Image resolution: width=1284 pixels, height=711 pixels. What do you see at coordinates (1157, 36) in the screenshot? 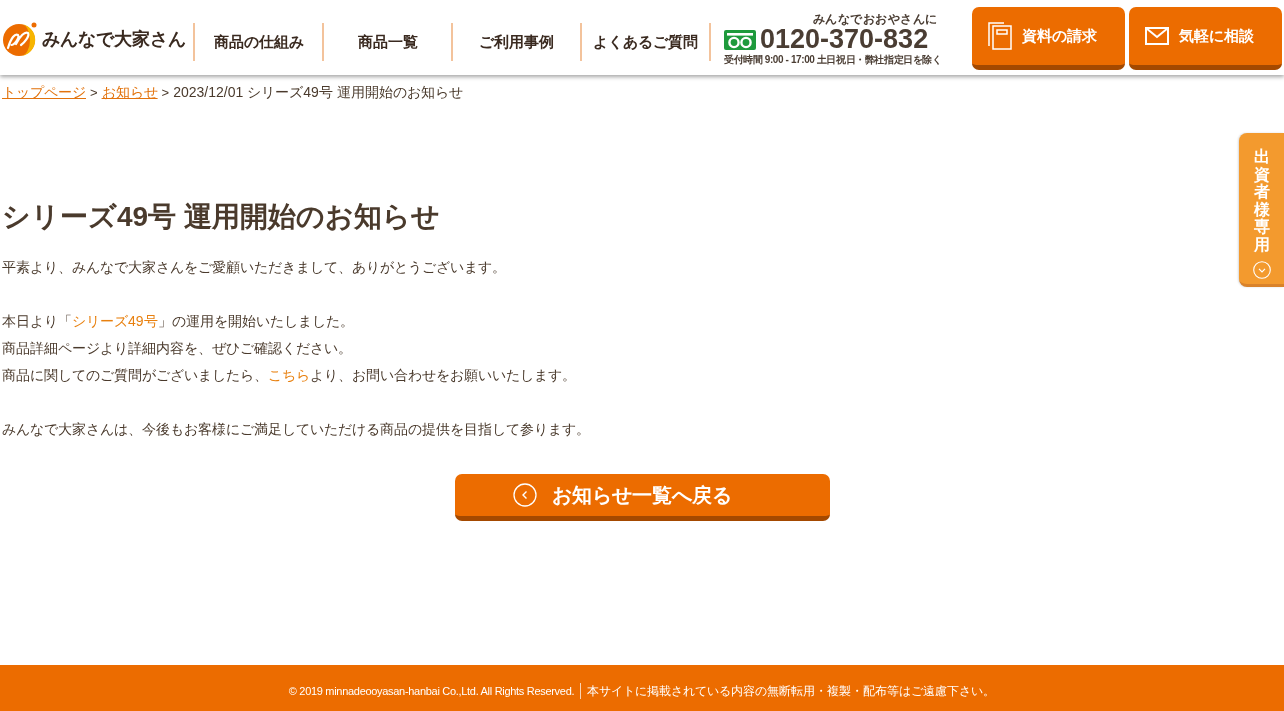
I see `mail-icon` at bounding box center [1157, 36].